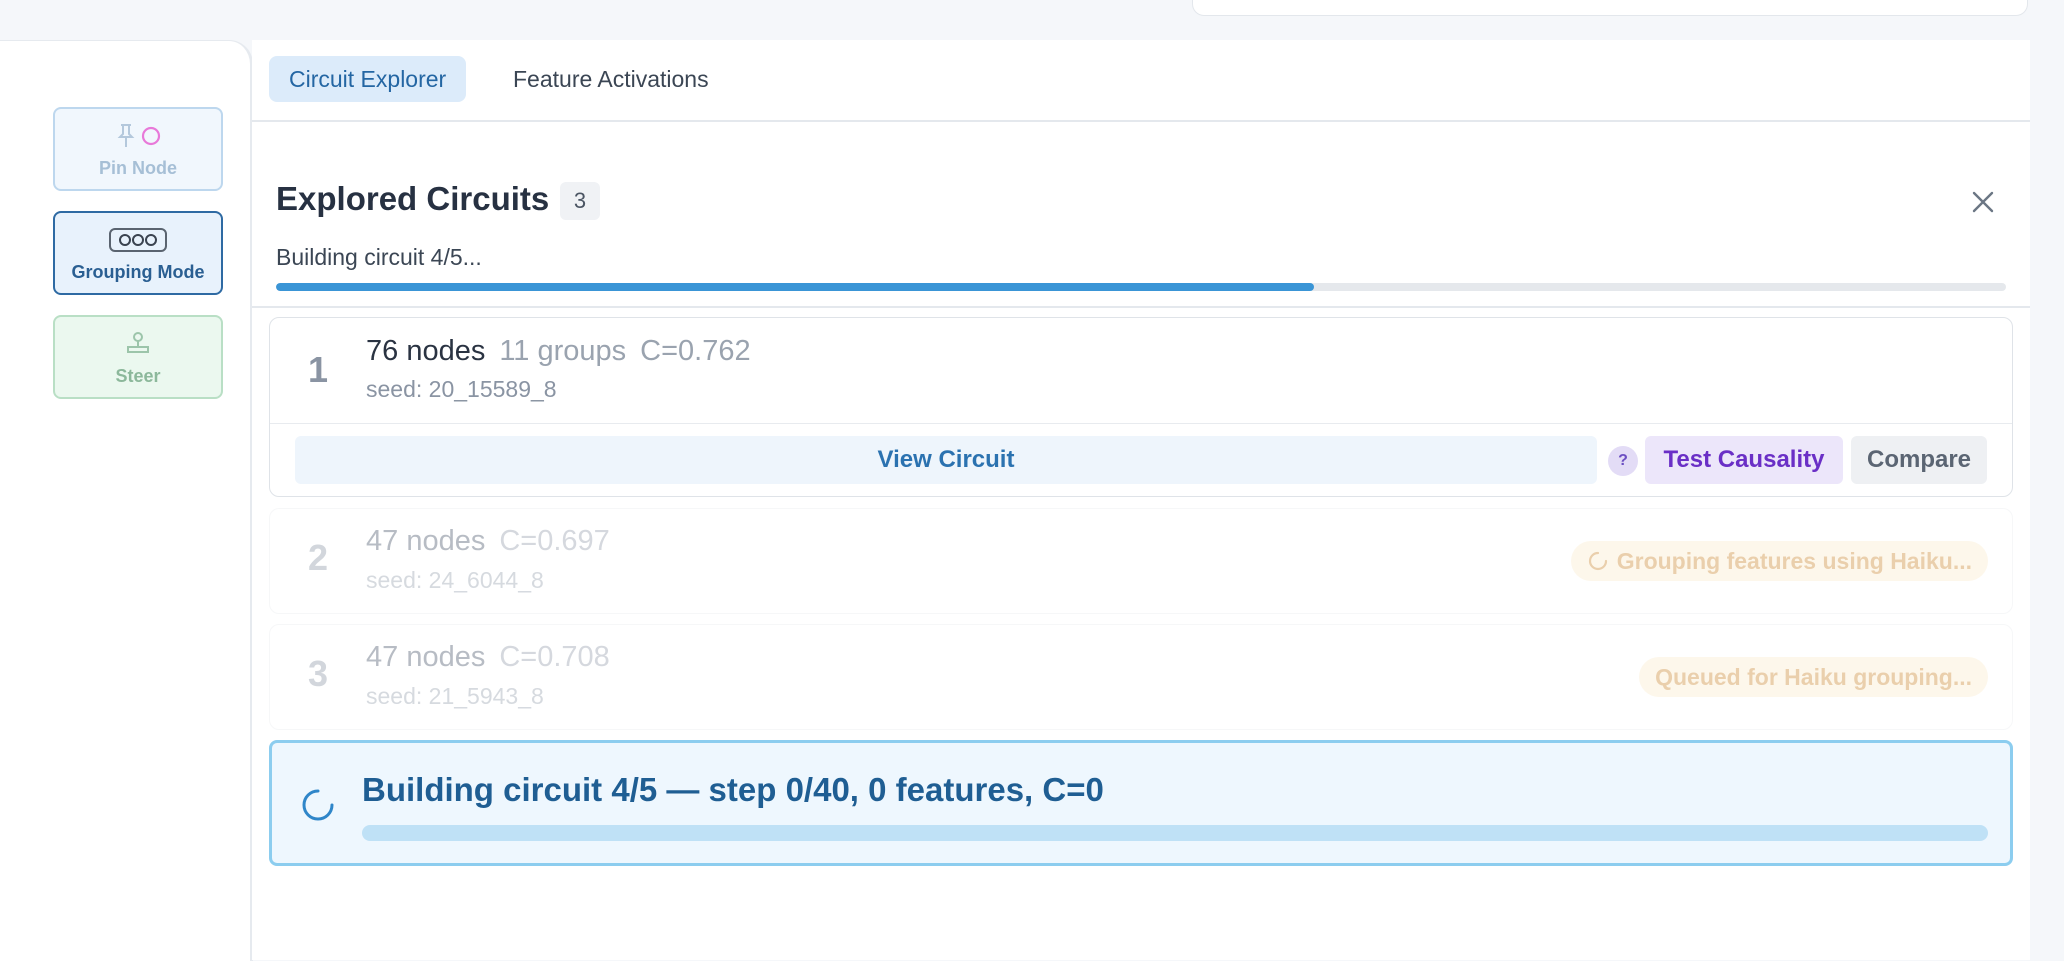 The width and height of the screenshot is (2064, 961). I want to click on circuit-stats: 76 nodes 11 groups C=0.762, so click(558, 351).